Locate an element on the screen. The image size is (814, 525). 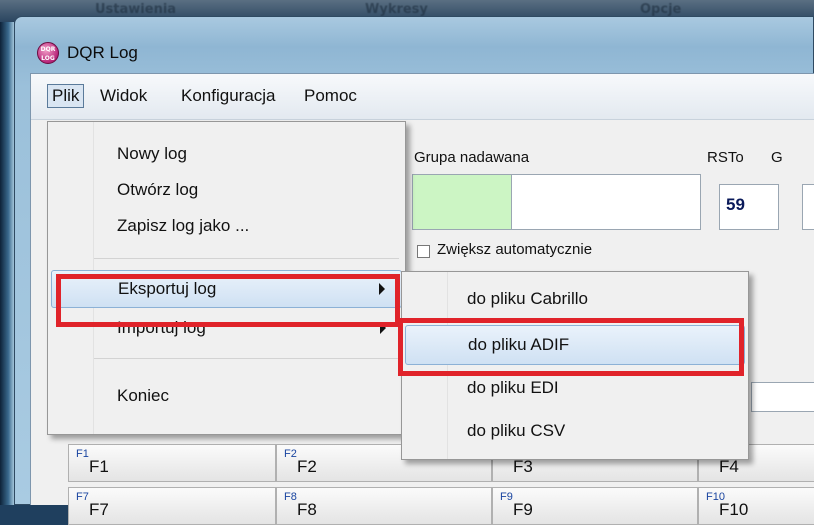
fkey-f7: F7 F7 is located at coordinates (172, 506).